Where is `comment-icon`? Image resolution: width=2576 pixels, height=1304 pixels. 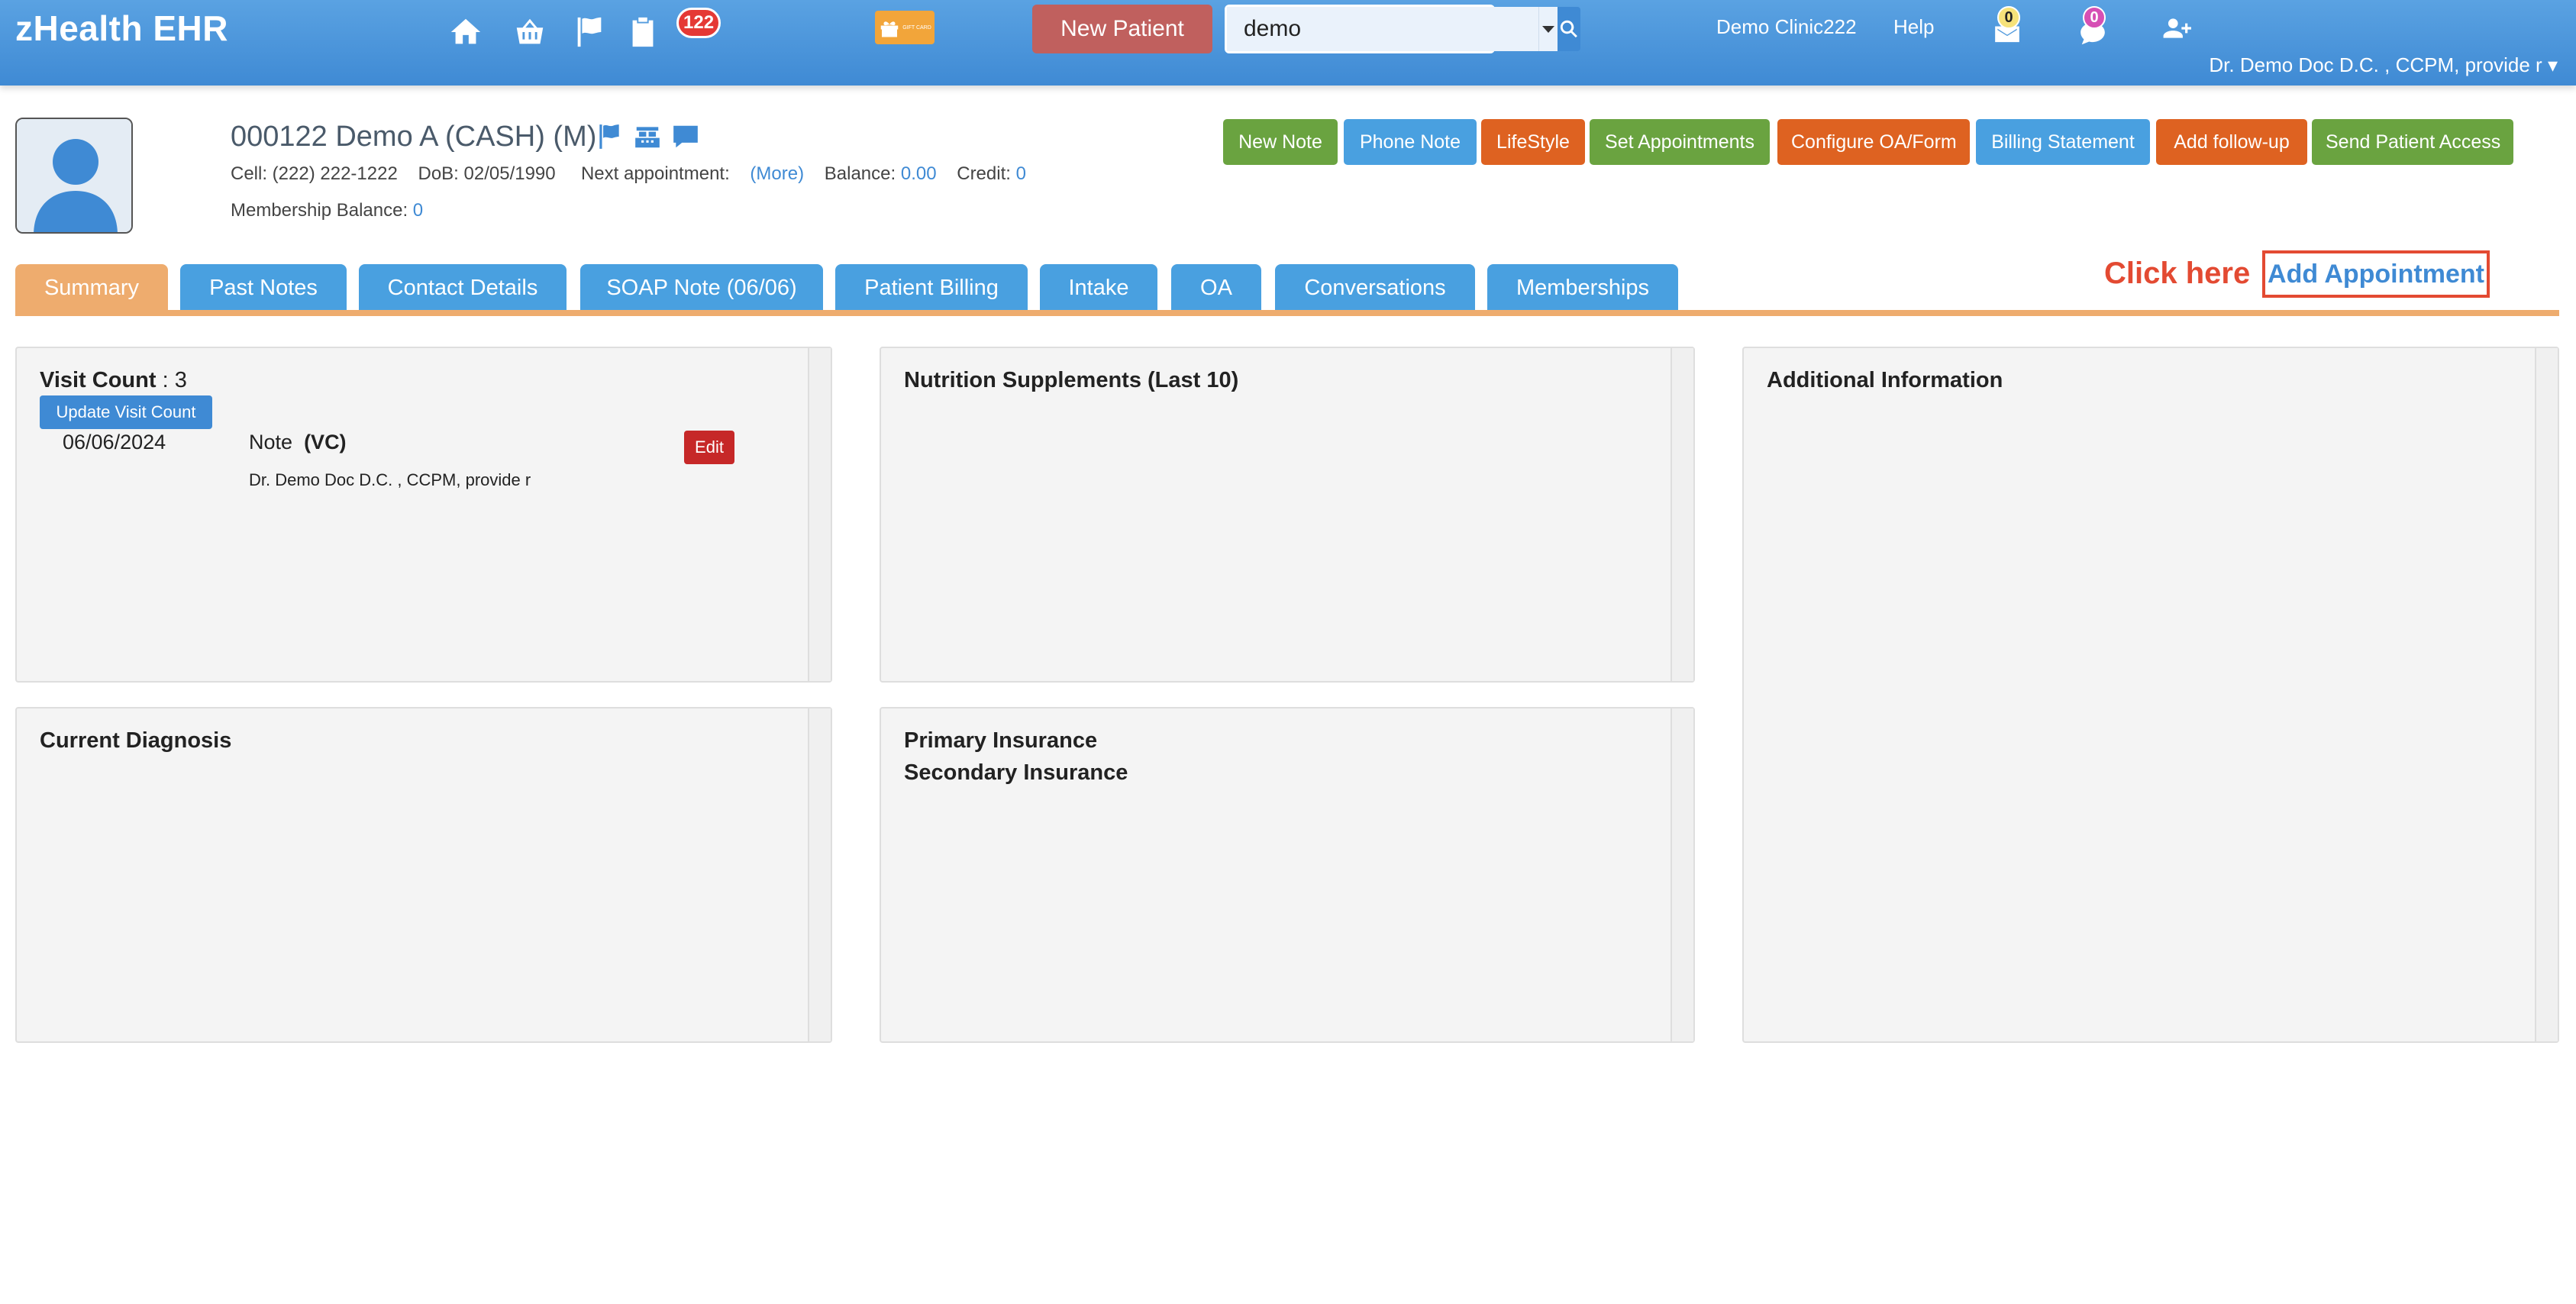 comment-icon is located at coordinates (685, 136).